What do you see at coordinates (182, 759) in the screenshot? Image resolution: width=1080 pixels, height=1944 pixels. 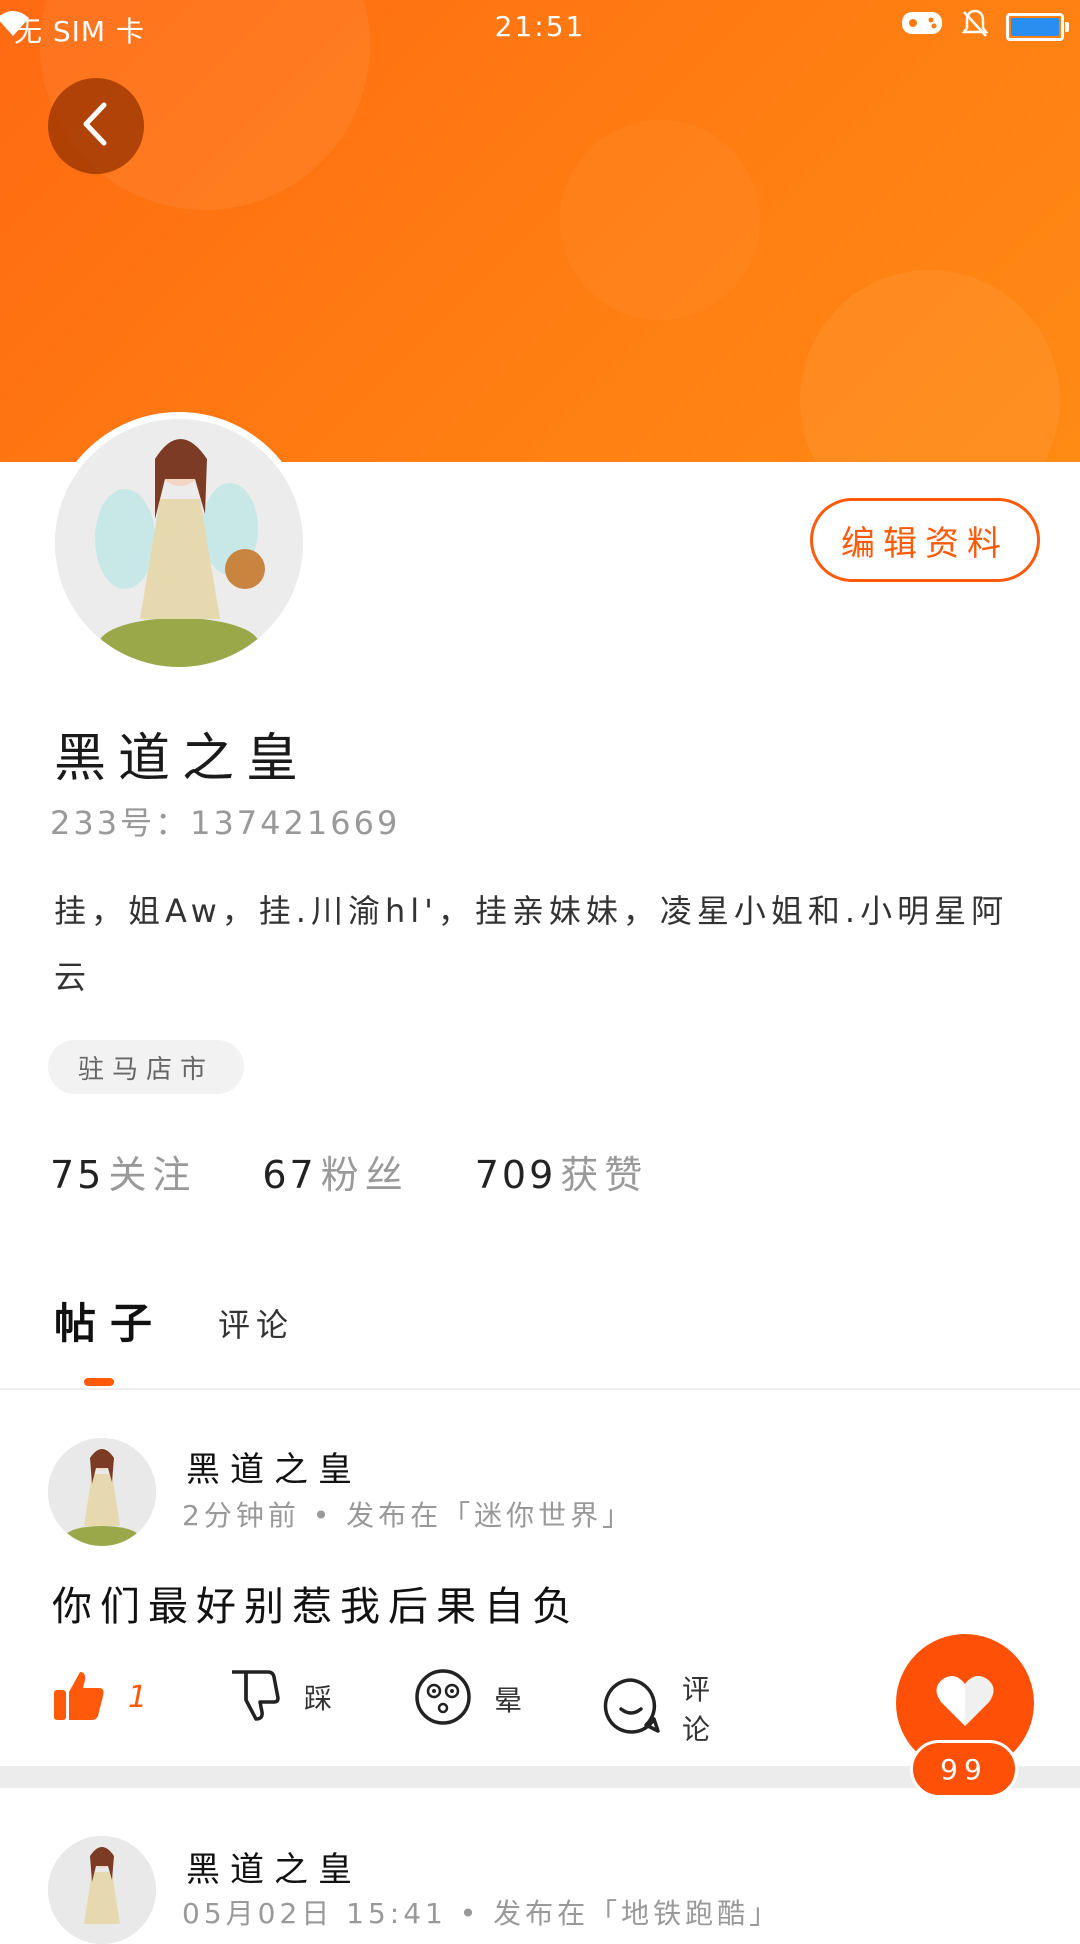 I see `profile-username: 黑道之皇` at bounding box center [182, 759].